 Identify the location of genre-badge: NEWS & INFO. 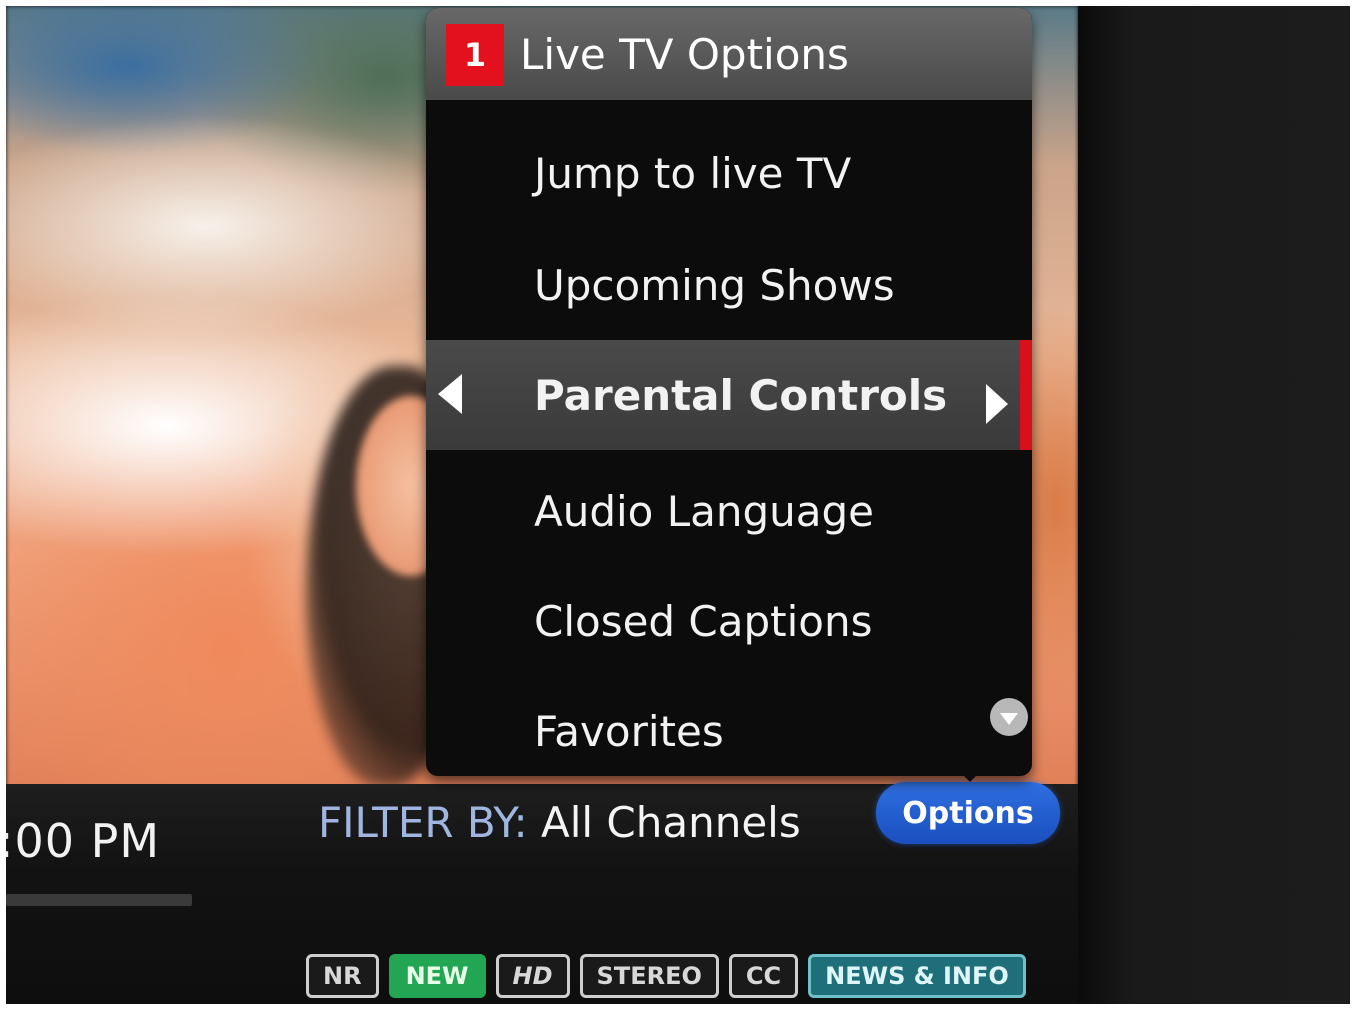
(917, 976).